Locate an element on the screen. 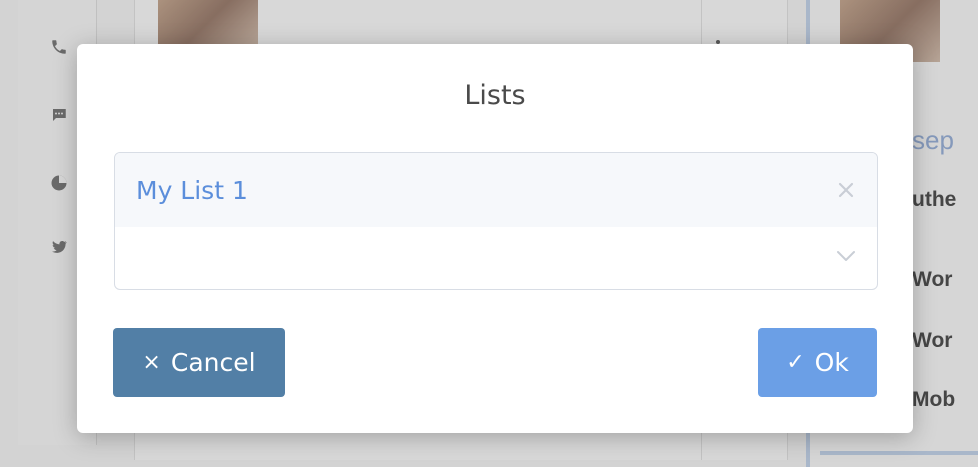 The height and width of the screenshot is (467, 978). ok-button: ✓ Ok is located at coordinates (817, 362).